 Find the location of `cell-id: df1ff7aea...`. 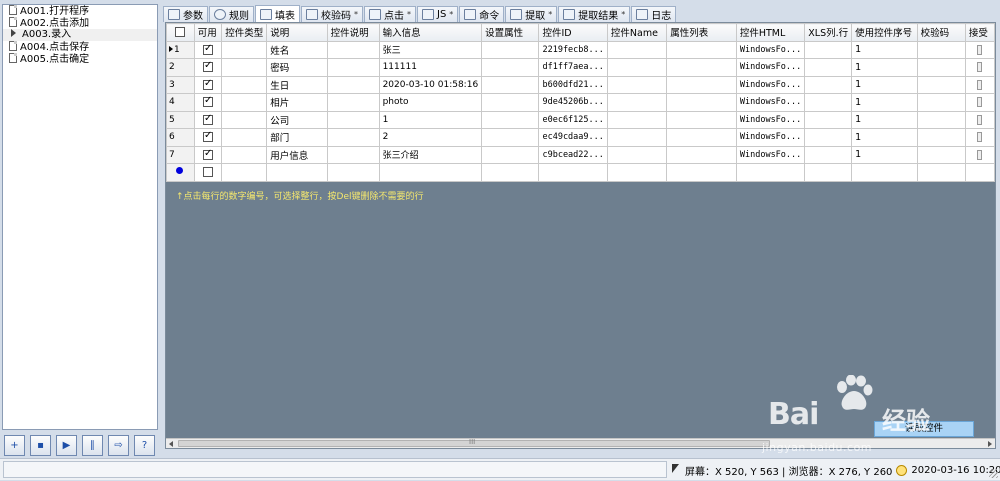

cell-id: df1ff7aea... is located at coordinates (573, 67).